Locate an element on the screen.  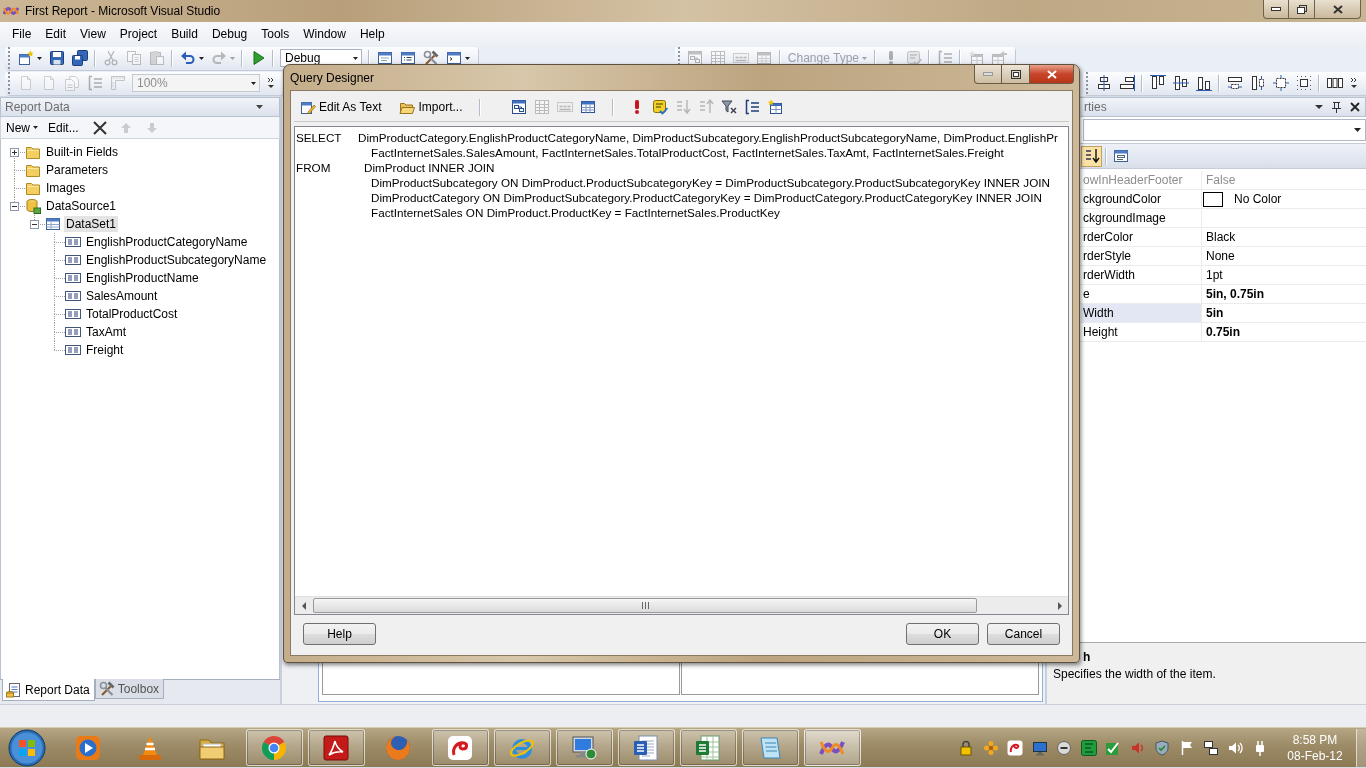
property-name: Height is located at coordinates (1141, 332).